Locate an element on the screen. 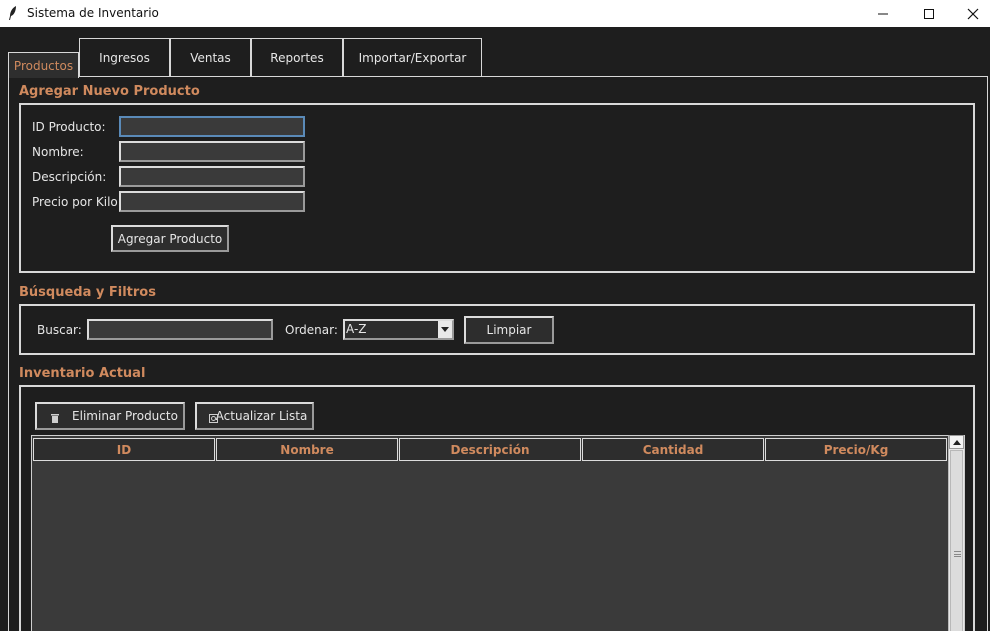 The image size is (990, 631). agregar-producto-button: Agregar Producto is located at coordinates (170, 238).